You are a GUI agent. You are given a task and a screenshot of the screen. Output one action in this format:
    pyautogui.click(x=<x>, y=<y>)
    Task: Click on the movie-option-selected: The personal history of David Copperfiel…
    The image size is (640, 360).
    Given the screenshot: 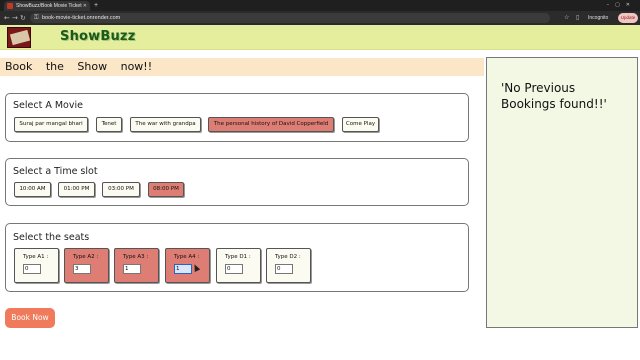 What is the action you would take?
    pyautogui.click(x=271, y=124)
    